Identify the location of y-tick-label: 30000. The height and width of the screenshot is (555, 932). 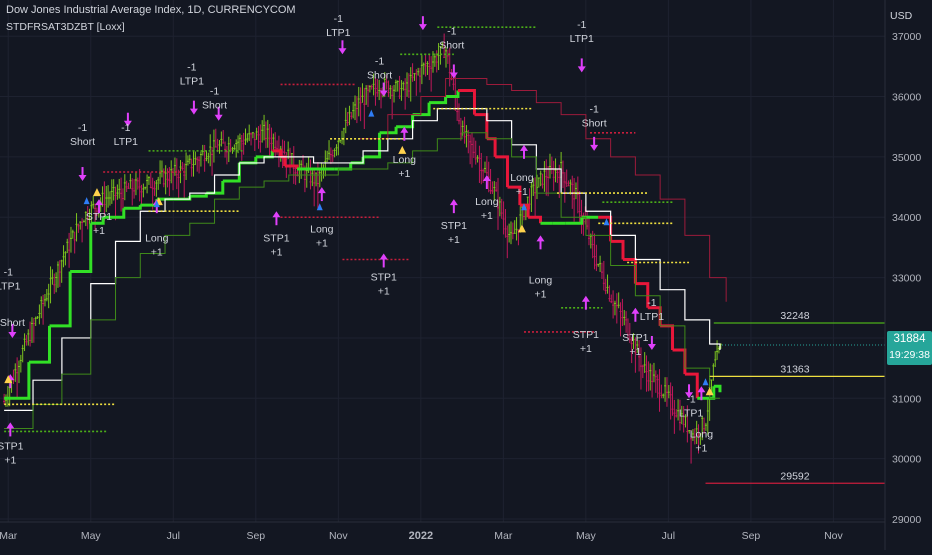
(906, 460).